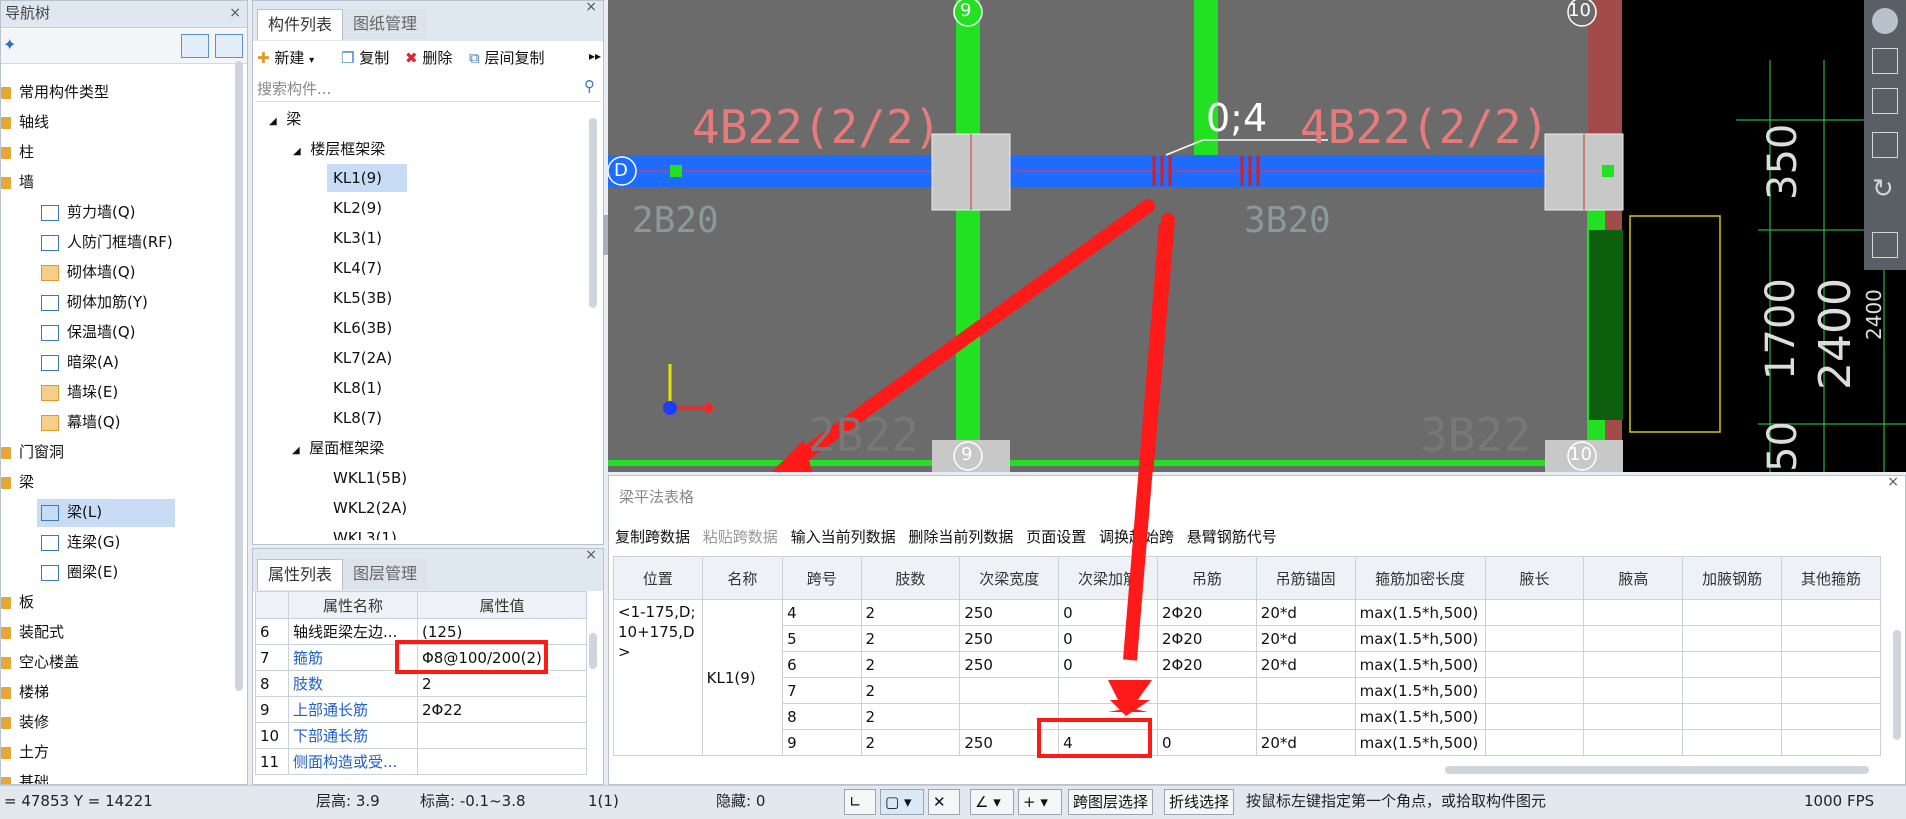 This screenshot has width=1906, height=819. I want to click on nav-item-axis: 轴线, so click(25, 122).